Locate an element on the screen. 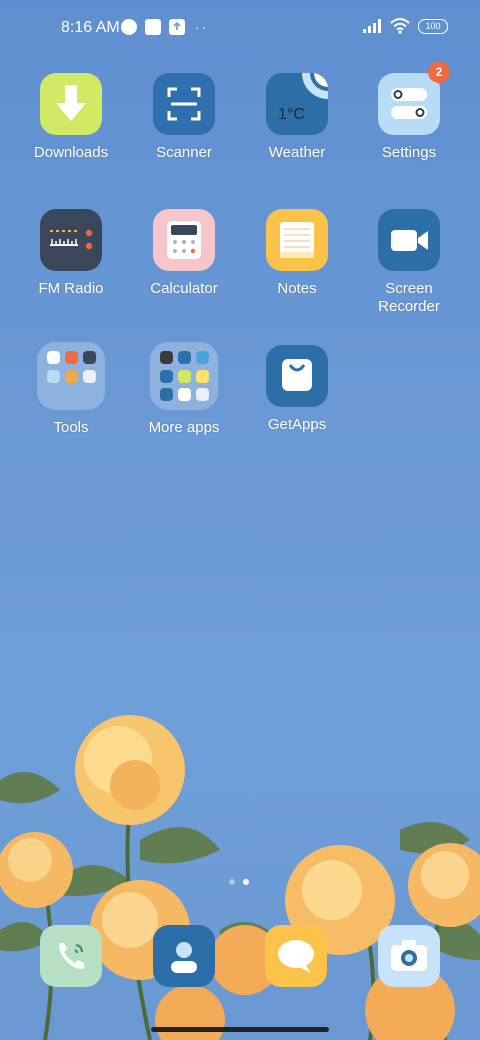  folder-more-apps: More apps is located at coordinates (184, 389).